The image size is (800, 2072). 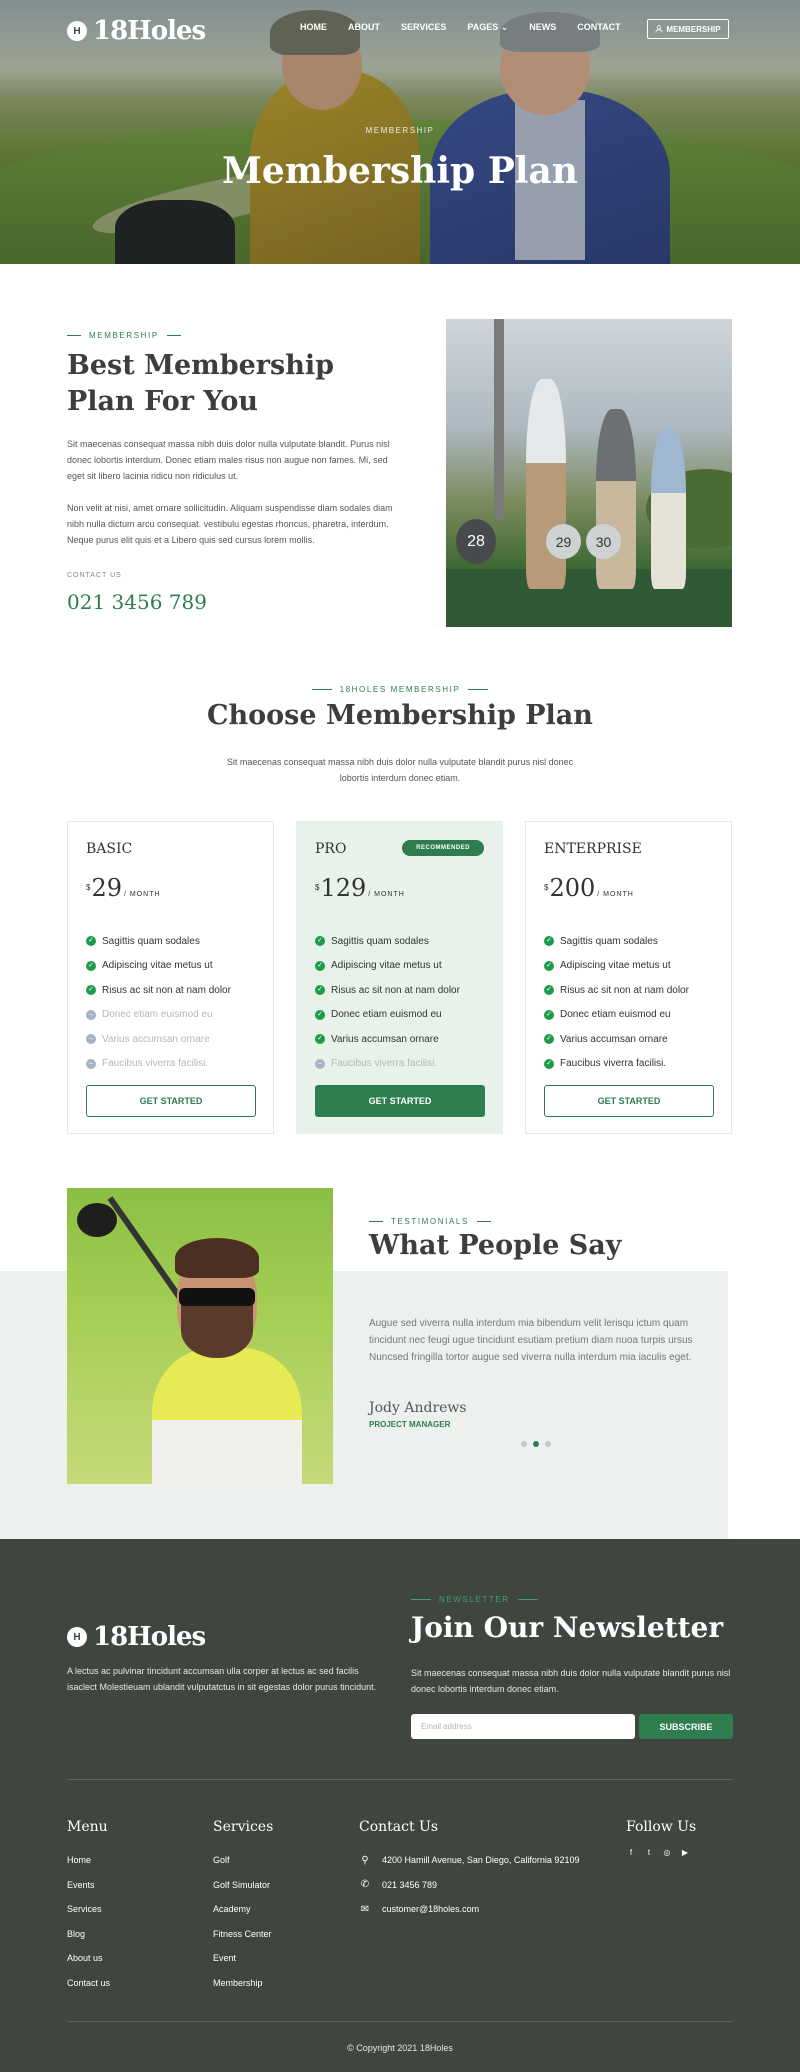 What do you see at coordinates (137, 602) in the screenshot?
I see `contact-phone: 021 3456 789` at bounding box center [137, 602].